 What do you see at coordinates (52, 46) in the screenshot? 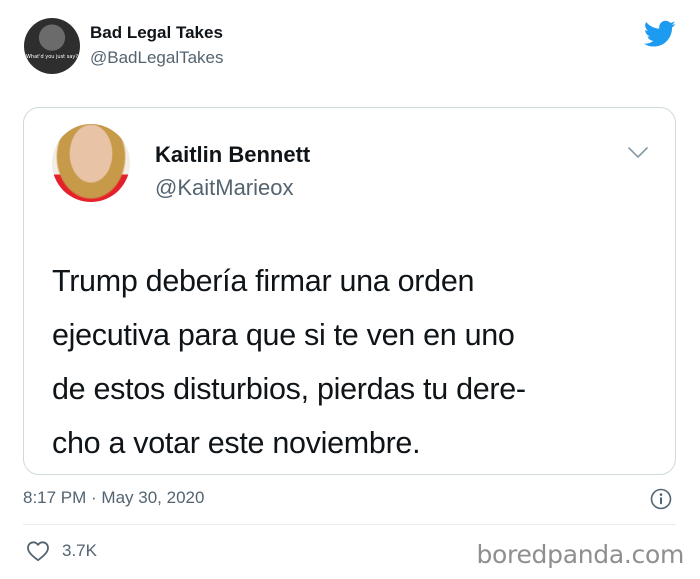
I see `outer-avatar: What'd you just say?` at bounding box center [52, 46].